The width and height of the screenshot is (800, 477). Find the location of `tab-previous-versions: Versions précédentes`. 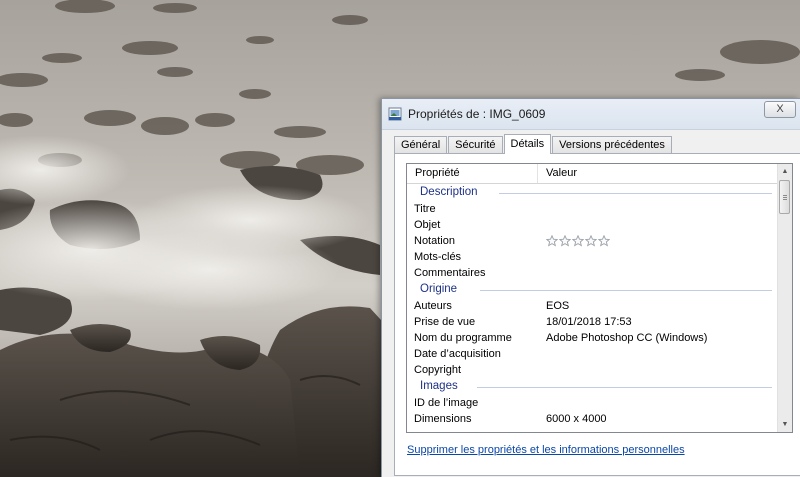

tab-previous-versions: Versions précédentes is located at coordinates (612, 144).